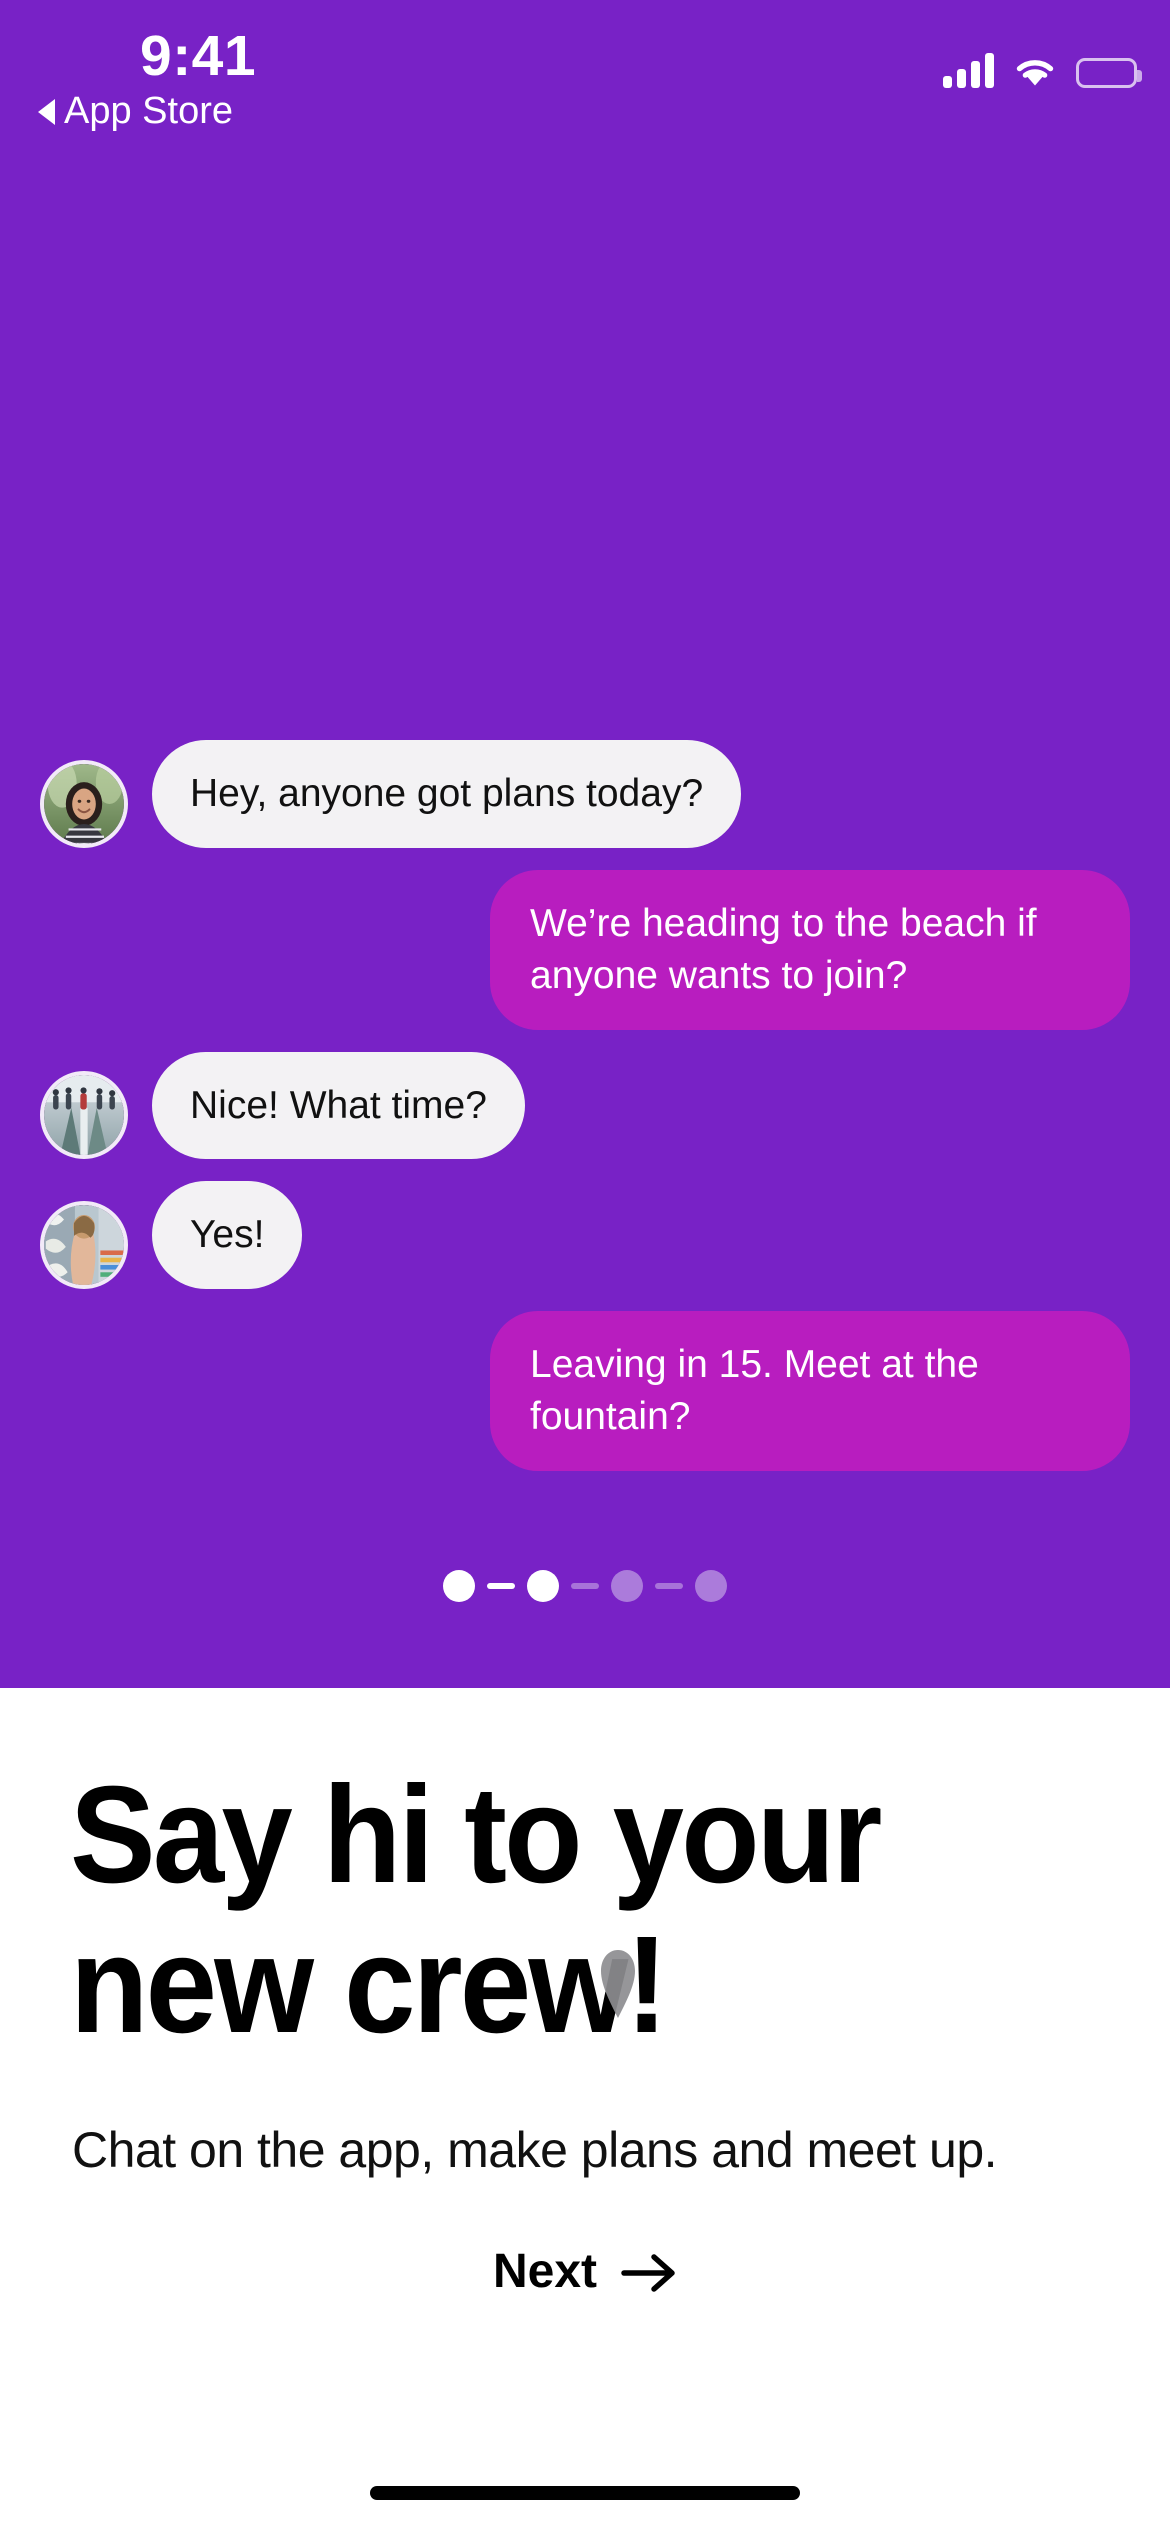  I want to click on chat-row: Nice! What time?, so click(585, 1105).